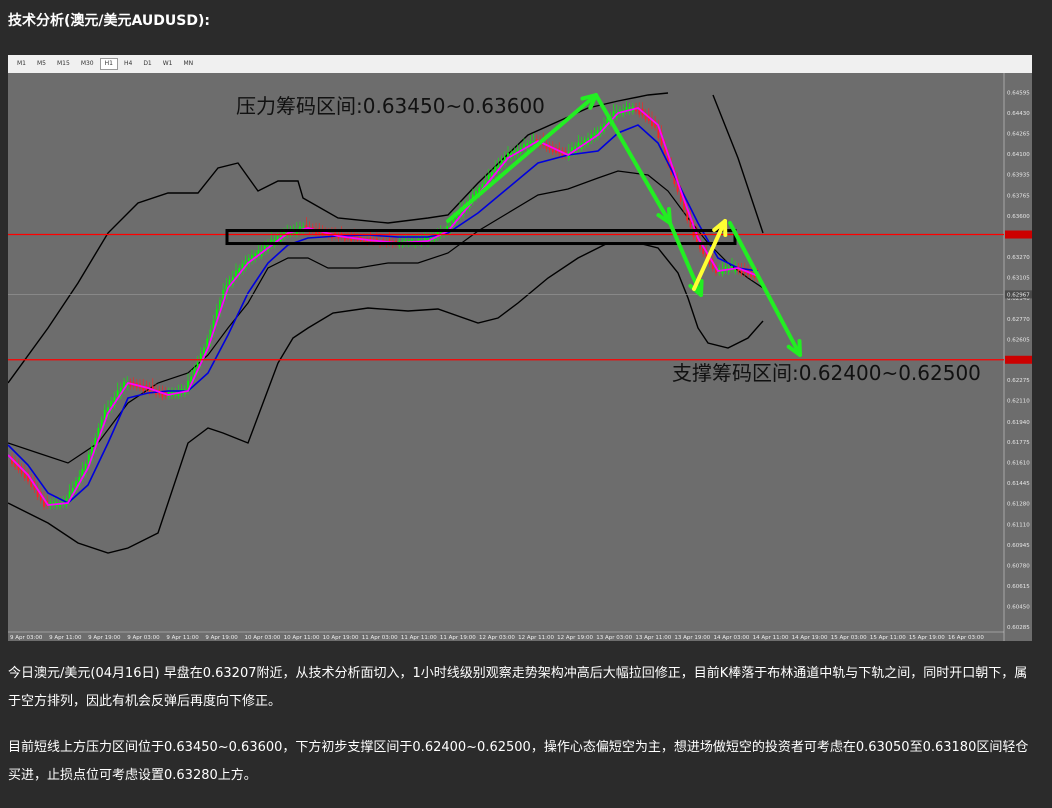 The width and height of the screenshot is (1052, 808). I want to click on timeframe-button-m15: M15, so click(63, 64).